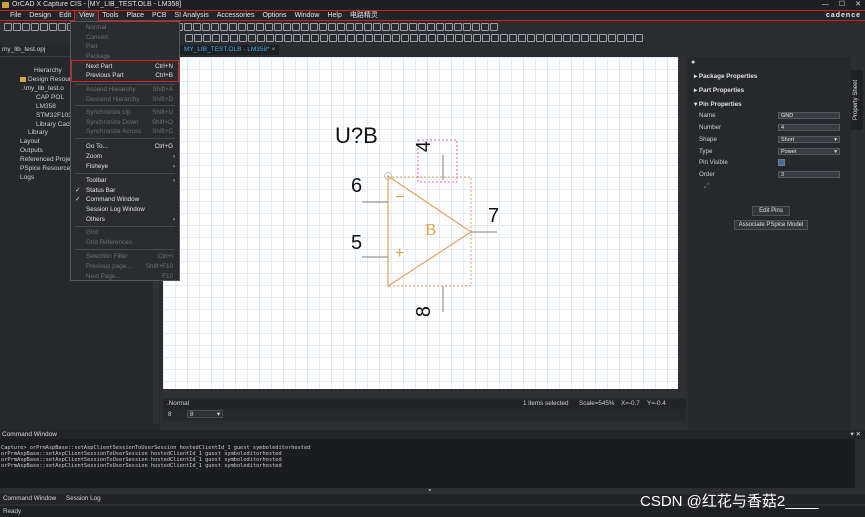 The width and height of the screenshot is (865, 517). Describe the element at coordinates (125, 123) in the screenshot. I see `menu-item-sync-down: Synchronize Down Shift+O` at that location.